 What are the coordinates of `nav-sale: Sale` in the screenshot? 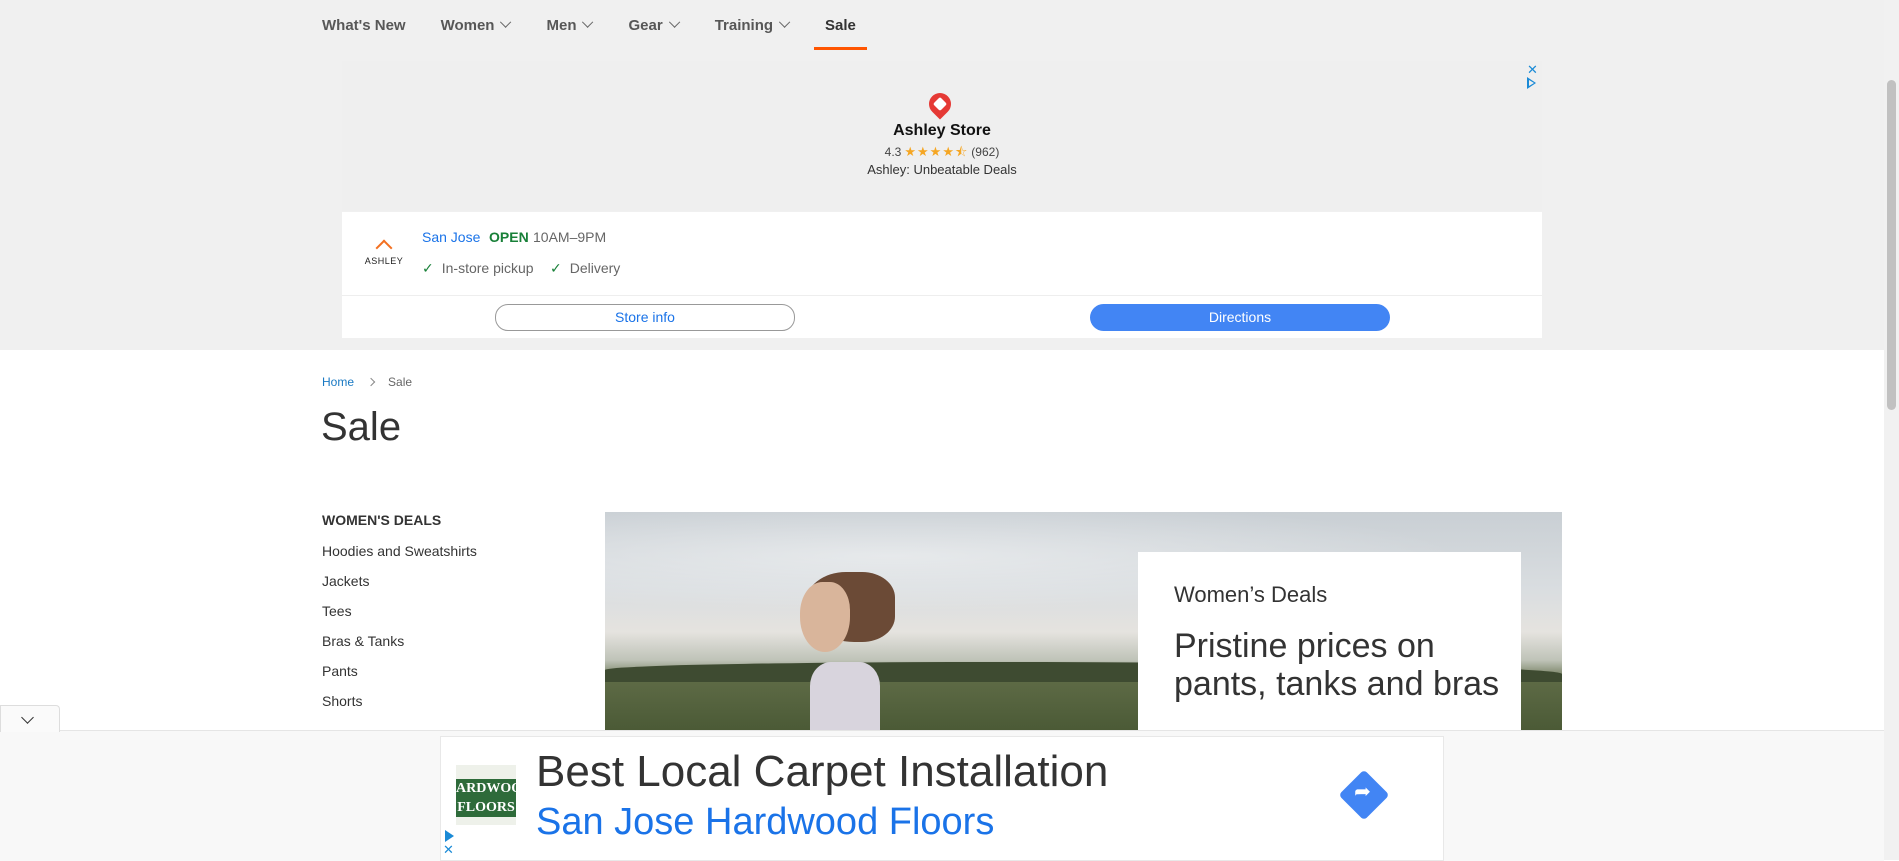 It's located at (840, 25).